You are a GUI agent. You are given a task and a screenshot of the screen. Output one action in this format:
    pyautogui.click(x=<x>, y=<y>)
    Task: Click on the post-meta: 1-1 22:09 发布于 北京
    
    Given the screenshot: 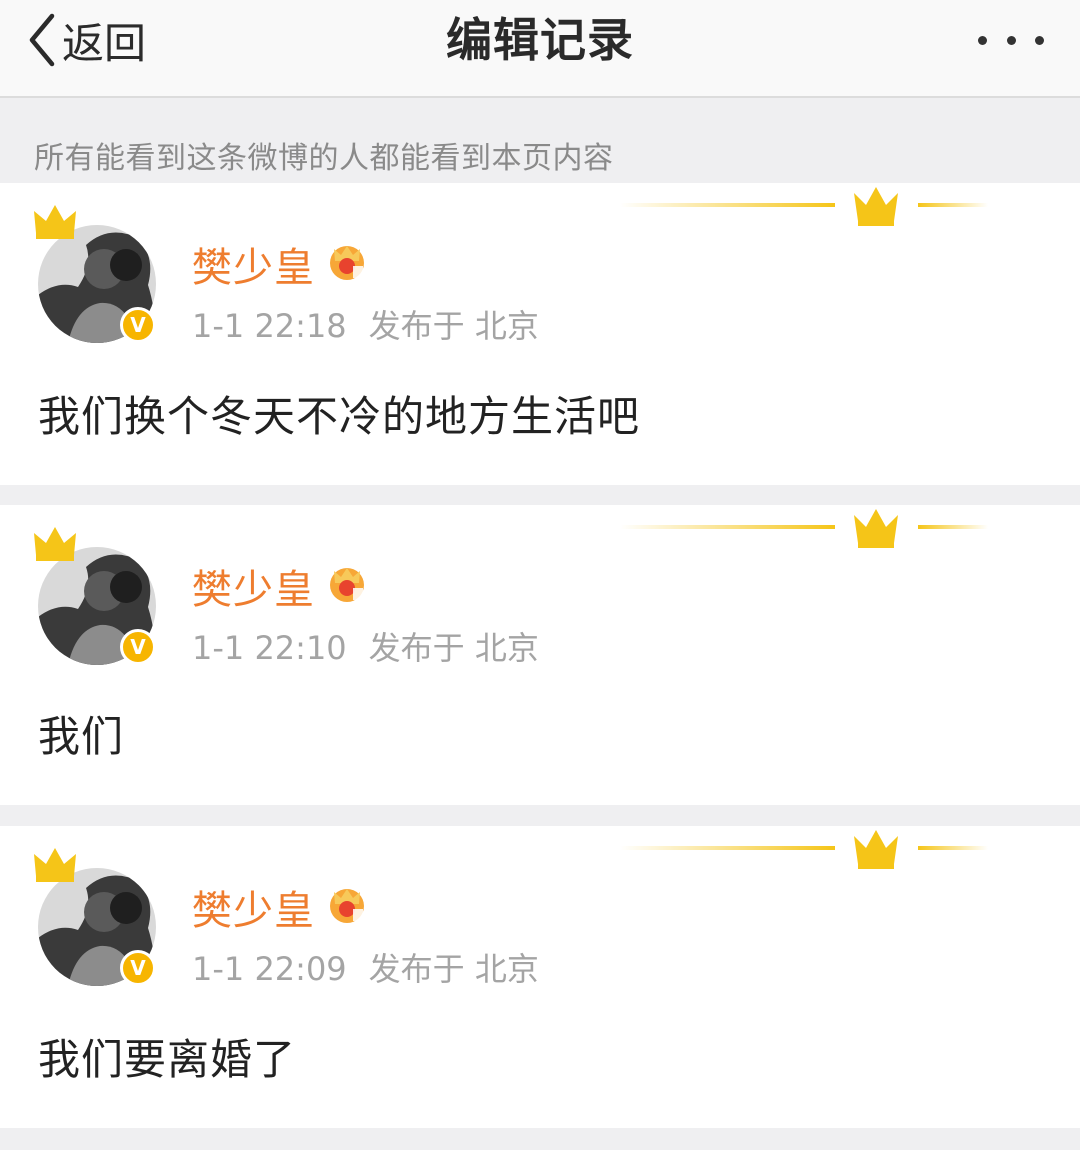 What is the action you would take?
    pyautogui.click(x=365, y=967)
    